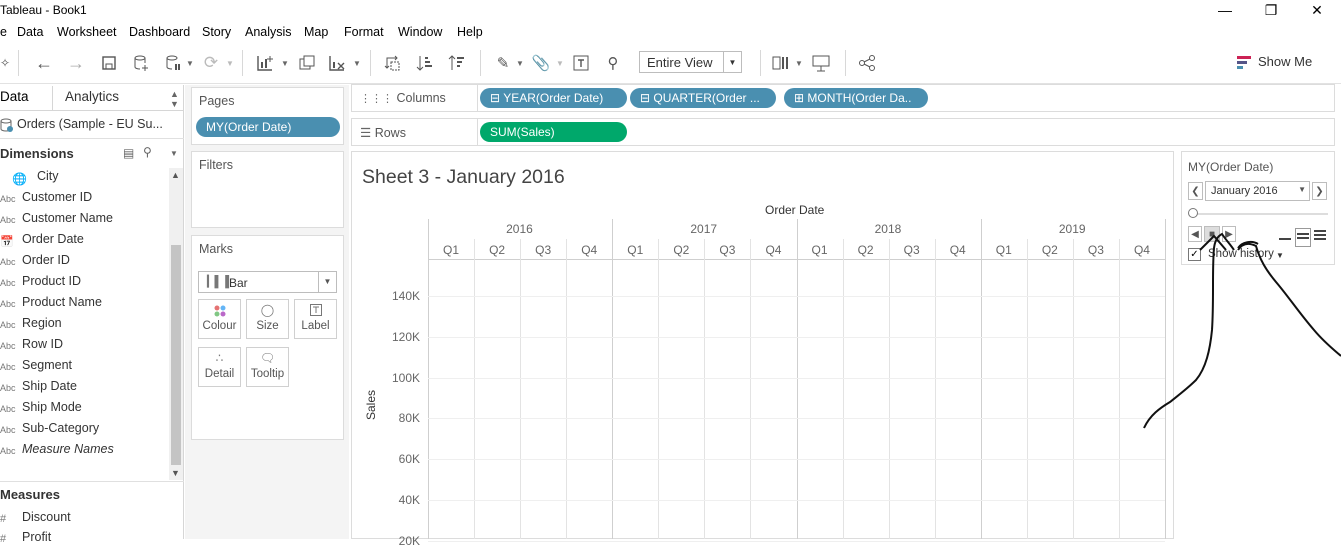  Describe the element at coordinates (553, 132) in the screenshot. I see `rows-pill-sales: SUM(Sales)` at that location.